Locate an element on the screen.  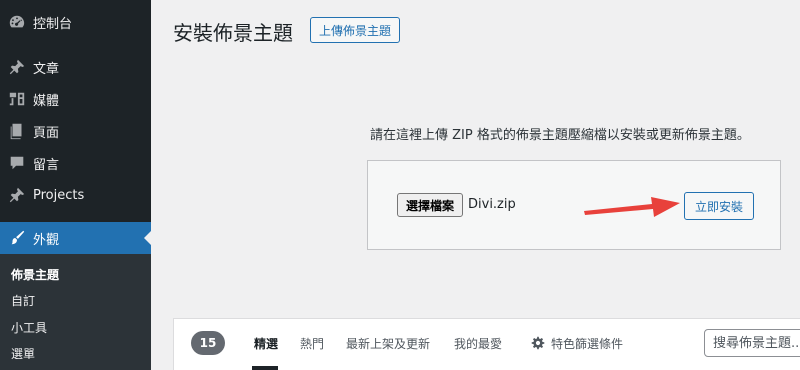
sidebar-item-label: 媒體 is located at coordinates (46, 101).